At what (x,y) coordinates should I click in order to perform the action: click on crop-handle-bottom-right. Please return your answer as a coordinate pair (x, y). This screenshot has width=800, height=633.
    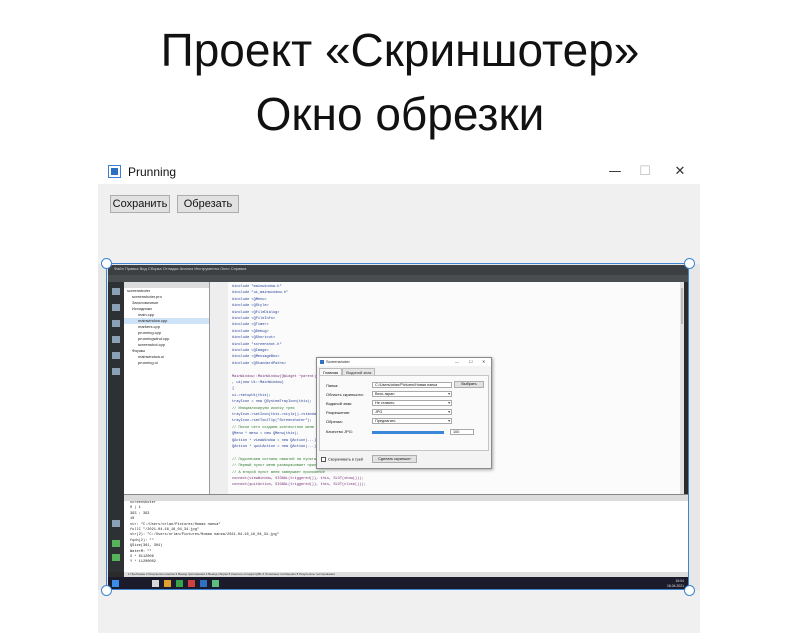
    Looking at the image, I should click on (689, 590).